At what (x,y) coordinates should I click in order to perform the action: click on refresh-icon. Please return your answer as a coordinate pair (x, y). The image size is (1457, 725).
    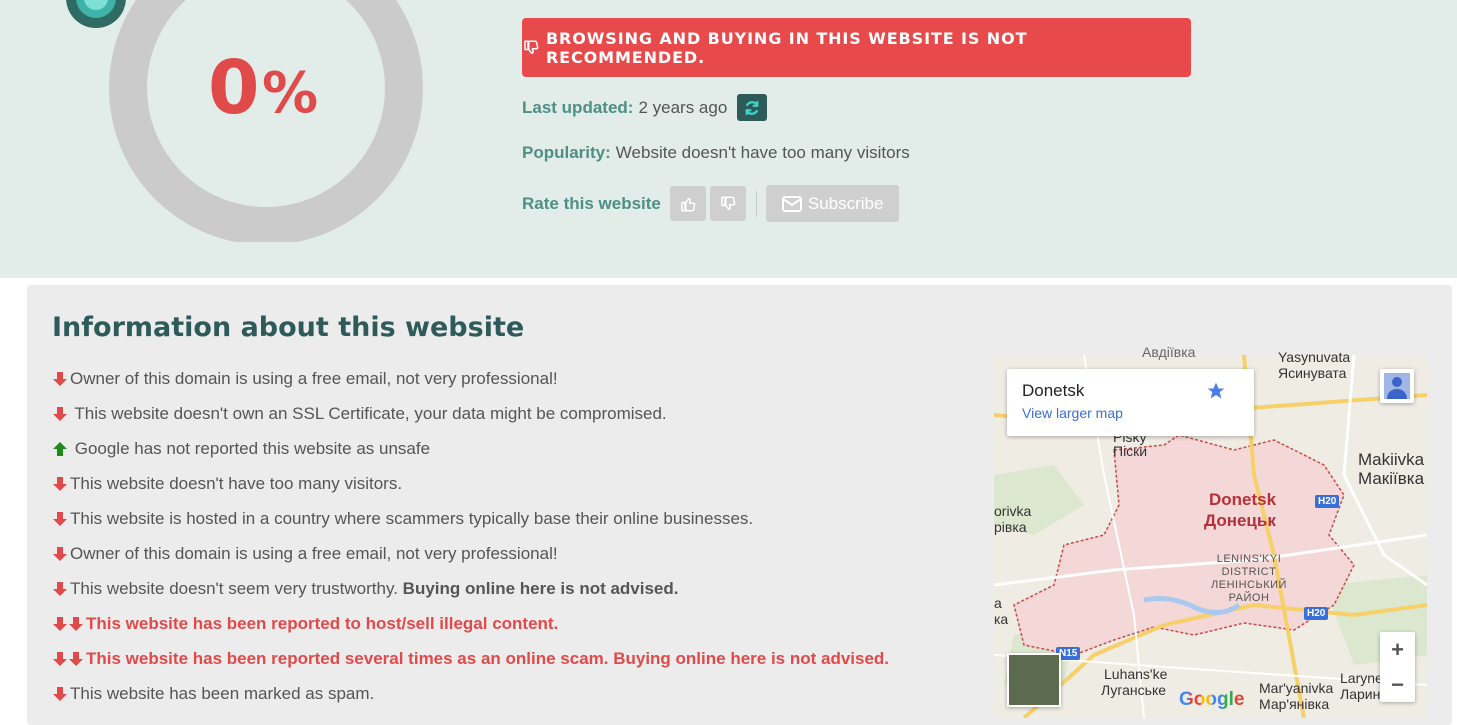
    Looking at the image, I should click on (752, 107).